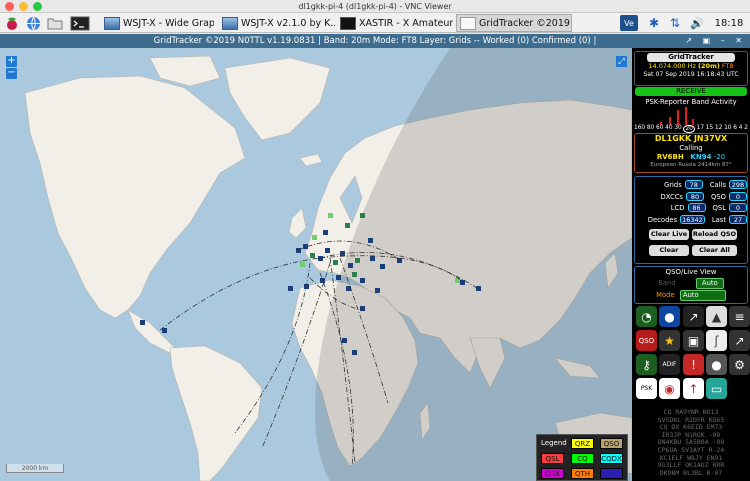 This screenshot has width=750, height=481. Describe the element at coordinates (552, 458) in the screenshot. I see `legend-qsl: QSL` at that location.